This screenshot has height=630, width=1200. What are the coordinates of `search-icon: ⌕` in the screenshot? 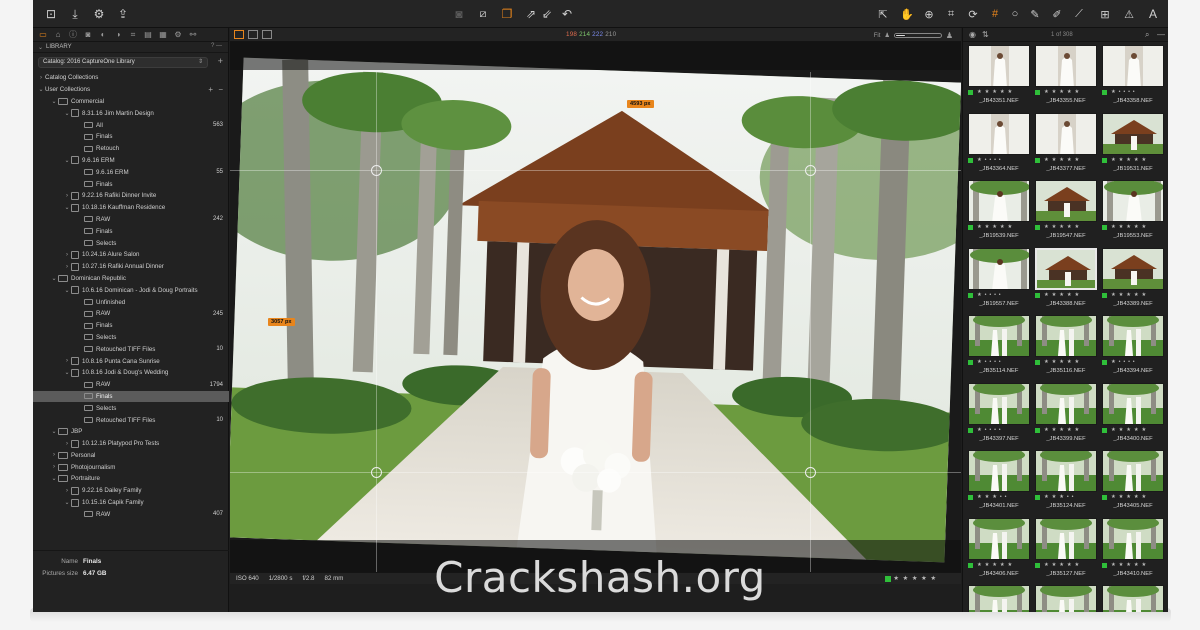 It's located at (1147, 35).